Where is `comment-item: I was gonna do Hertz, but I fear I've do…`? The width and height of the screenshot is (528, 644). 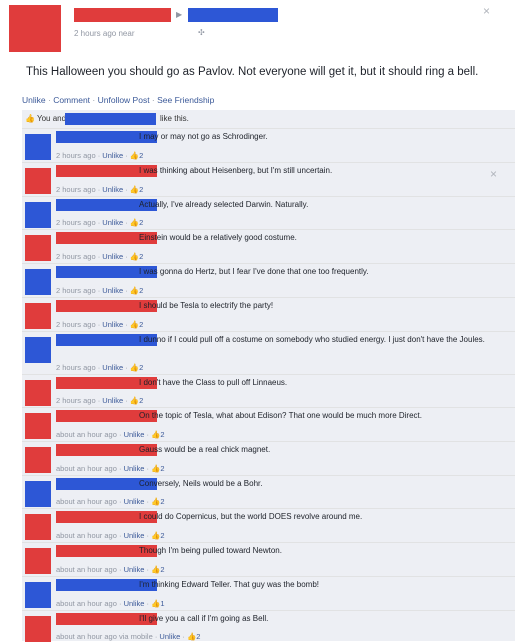
comment-item: I was gonna do Hertz, but I fear I've do… is located at coordinates (268, 280).